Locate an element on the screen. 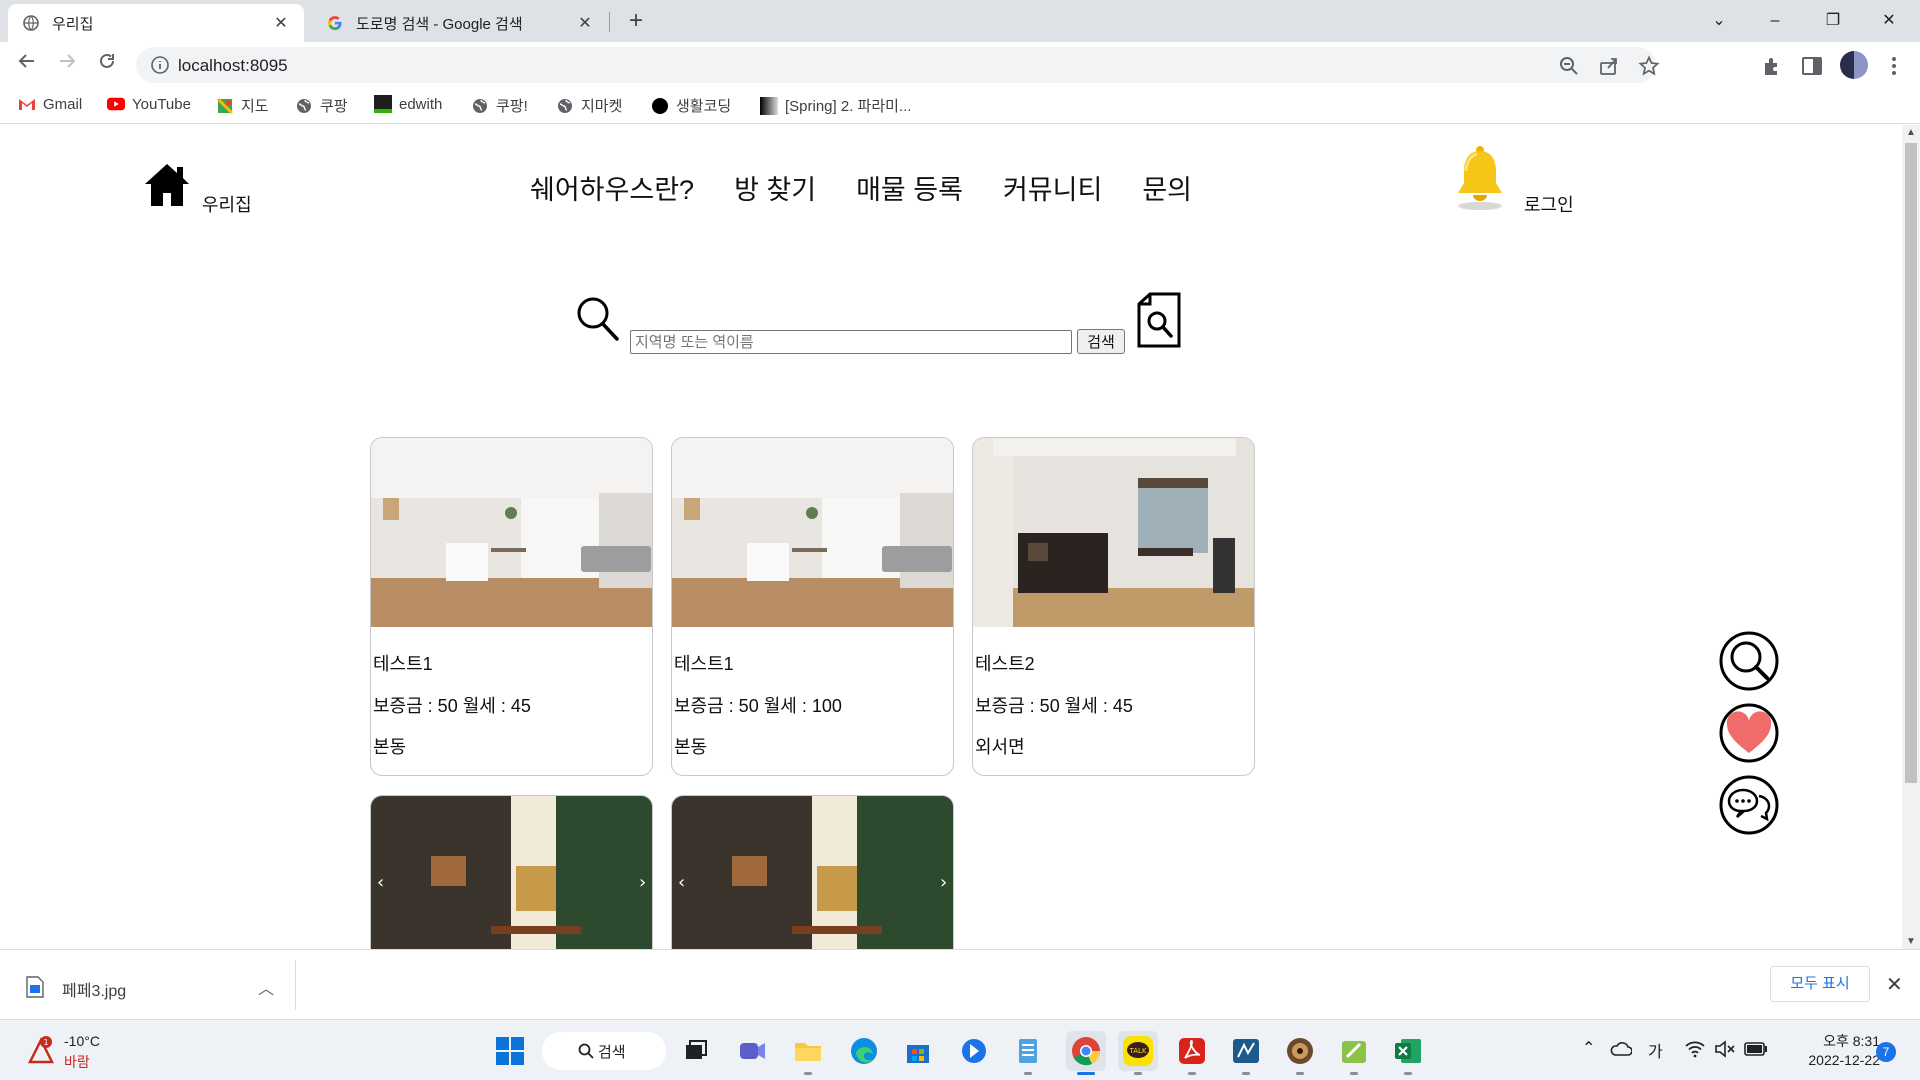 This screenshot has height=1080, width=1920. chevron-up-icon: ⌃ is located at coordinates (1588, 1048).